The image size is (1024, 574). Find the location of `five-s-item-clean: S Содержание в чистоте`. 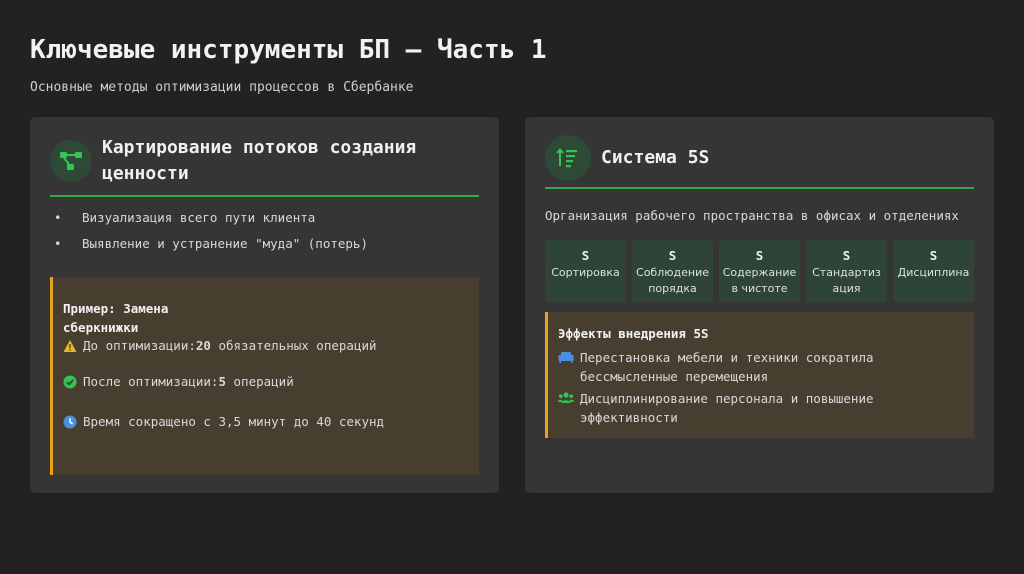

five-s-item-clean: S Содержание в чистоте is located at coordinates (759, 271).